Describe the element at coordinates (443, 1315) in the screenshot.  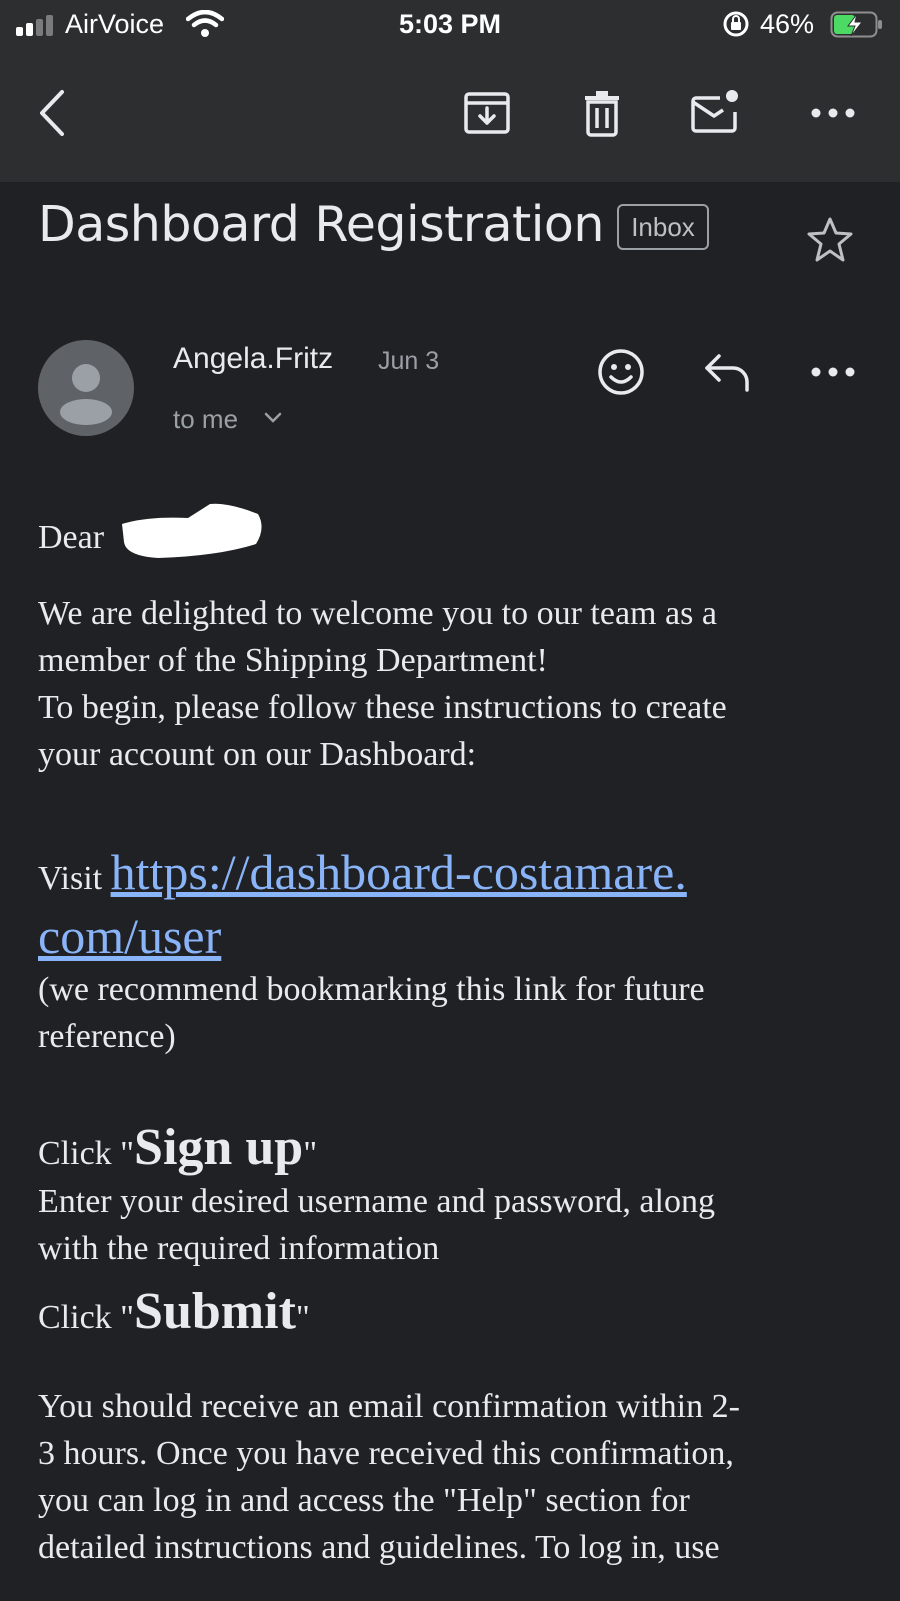
I see `click-submit-line: Click "Submit"` at that location.